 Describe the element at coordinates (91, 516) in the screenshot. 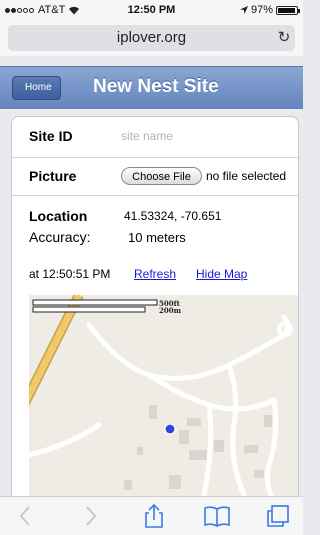

I see `forward-arrow-icon` at that location.